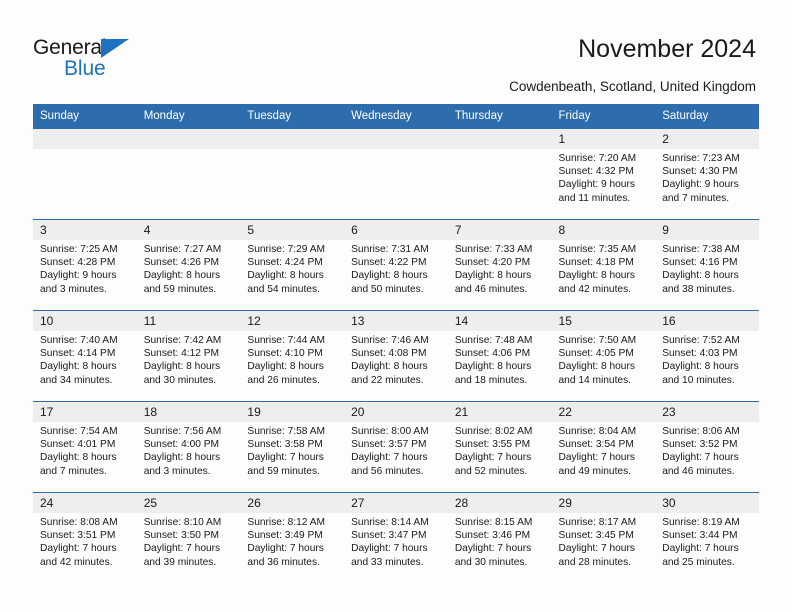 Image resolution: width=792 pixels, height=612 pixels. What do you see at coordinates (491, 380) in the screenshot?
I see `day-detail-line: and 18 minutes.` at bounding box center [491, 380].